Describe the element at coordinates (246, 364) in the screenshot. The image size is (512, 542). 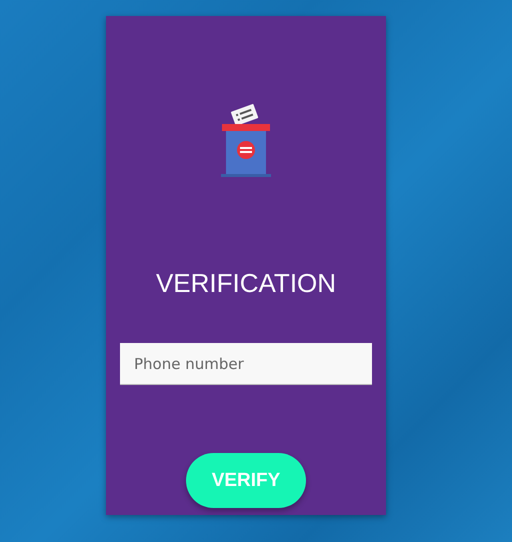
I see `phone-number-field: Phone number` at that location.